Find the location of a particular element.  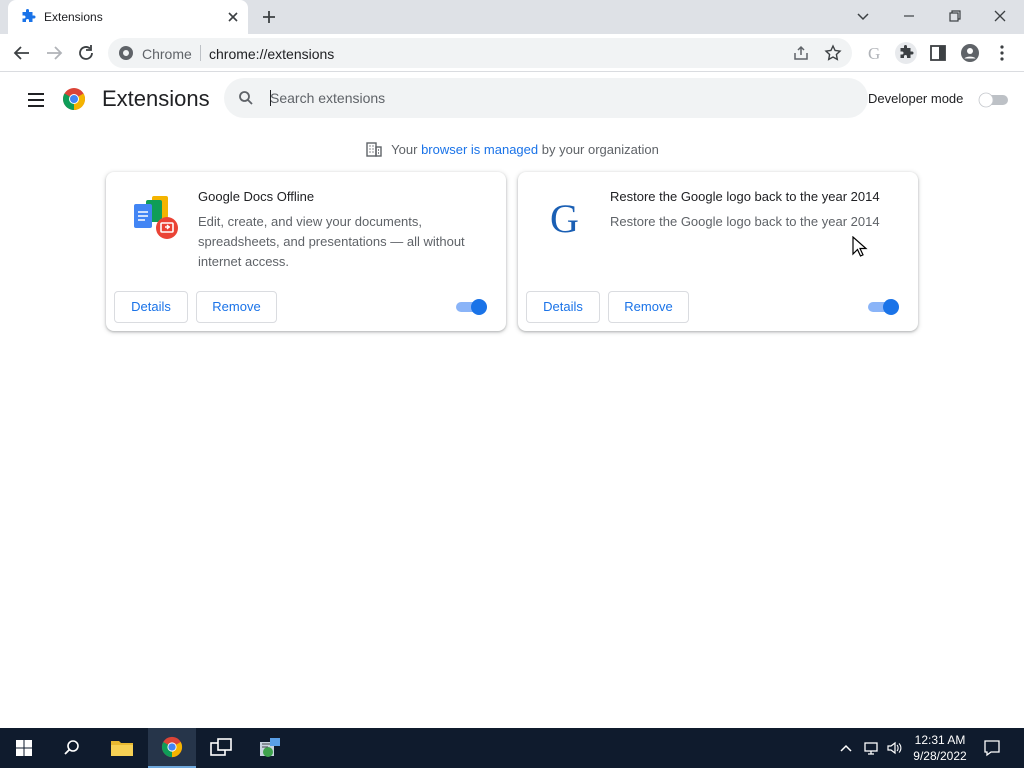

tab-extensions: Extensions is located at coordinates (128, 17).